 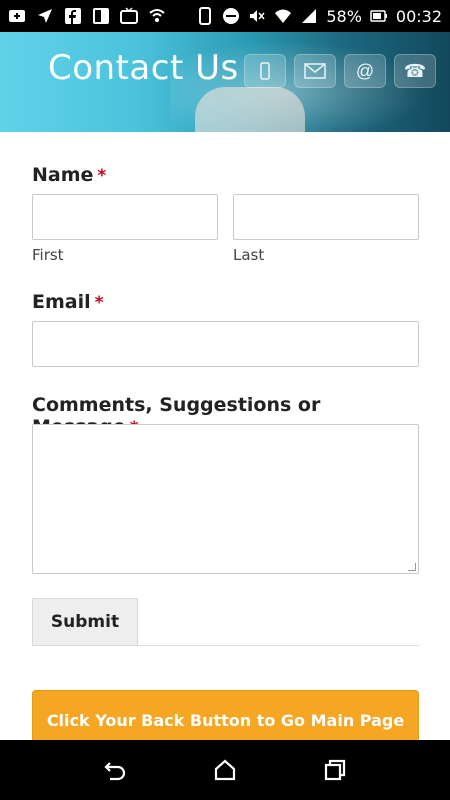 I want to click on back-icon, so click(x=115, y=770).